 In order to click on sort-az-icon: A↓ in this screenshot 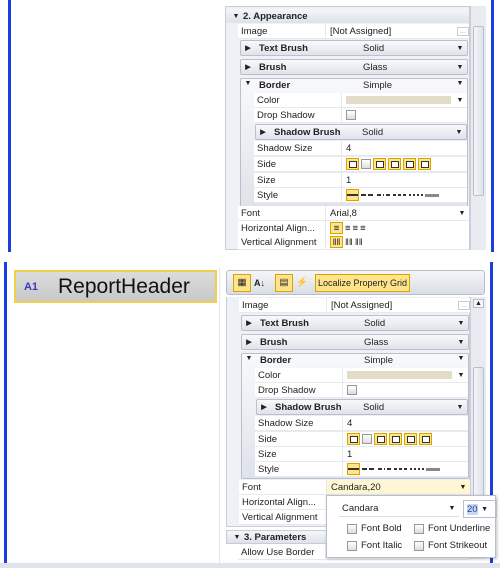, I will do `click(263, 283)`.